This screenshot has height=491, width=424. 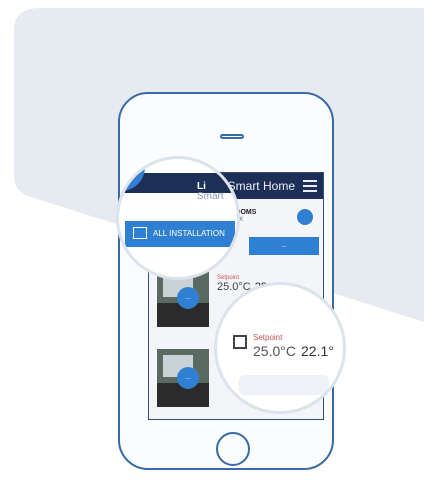 What do you see at coordinates (274, 351) in the screenshot?
I see `zoom-setpoint-temp: 25.0°C` at bounding box center [274, 351].